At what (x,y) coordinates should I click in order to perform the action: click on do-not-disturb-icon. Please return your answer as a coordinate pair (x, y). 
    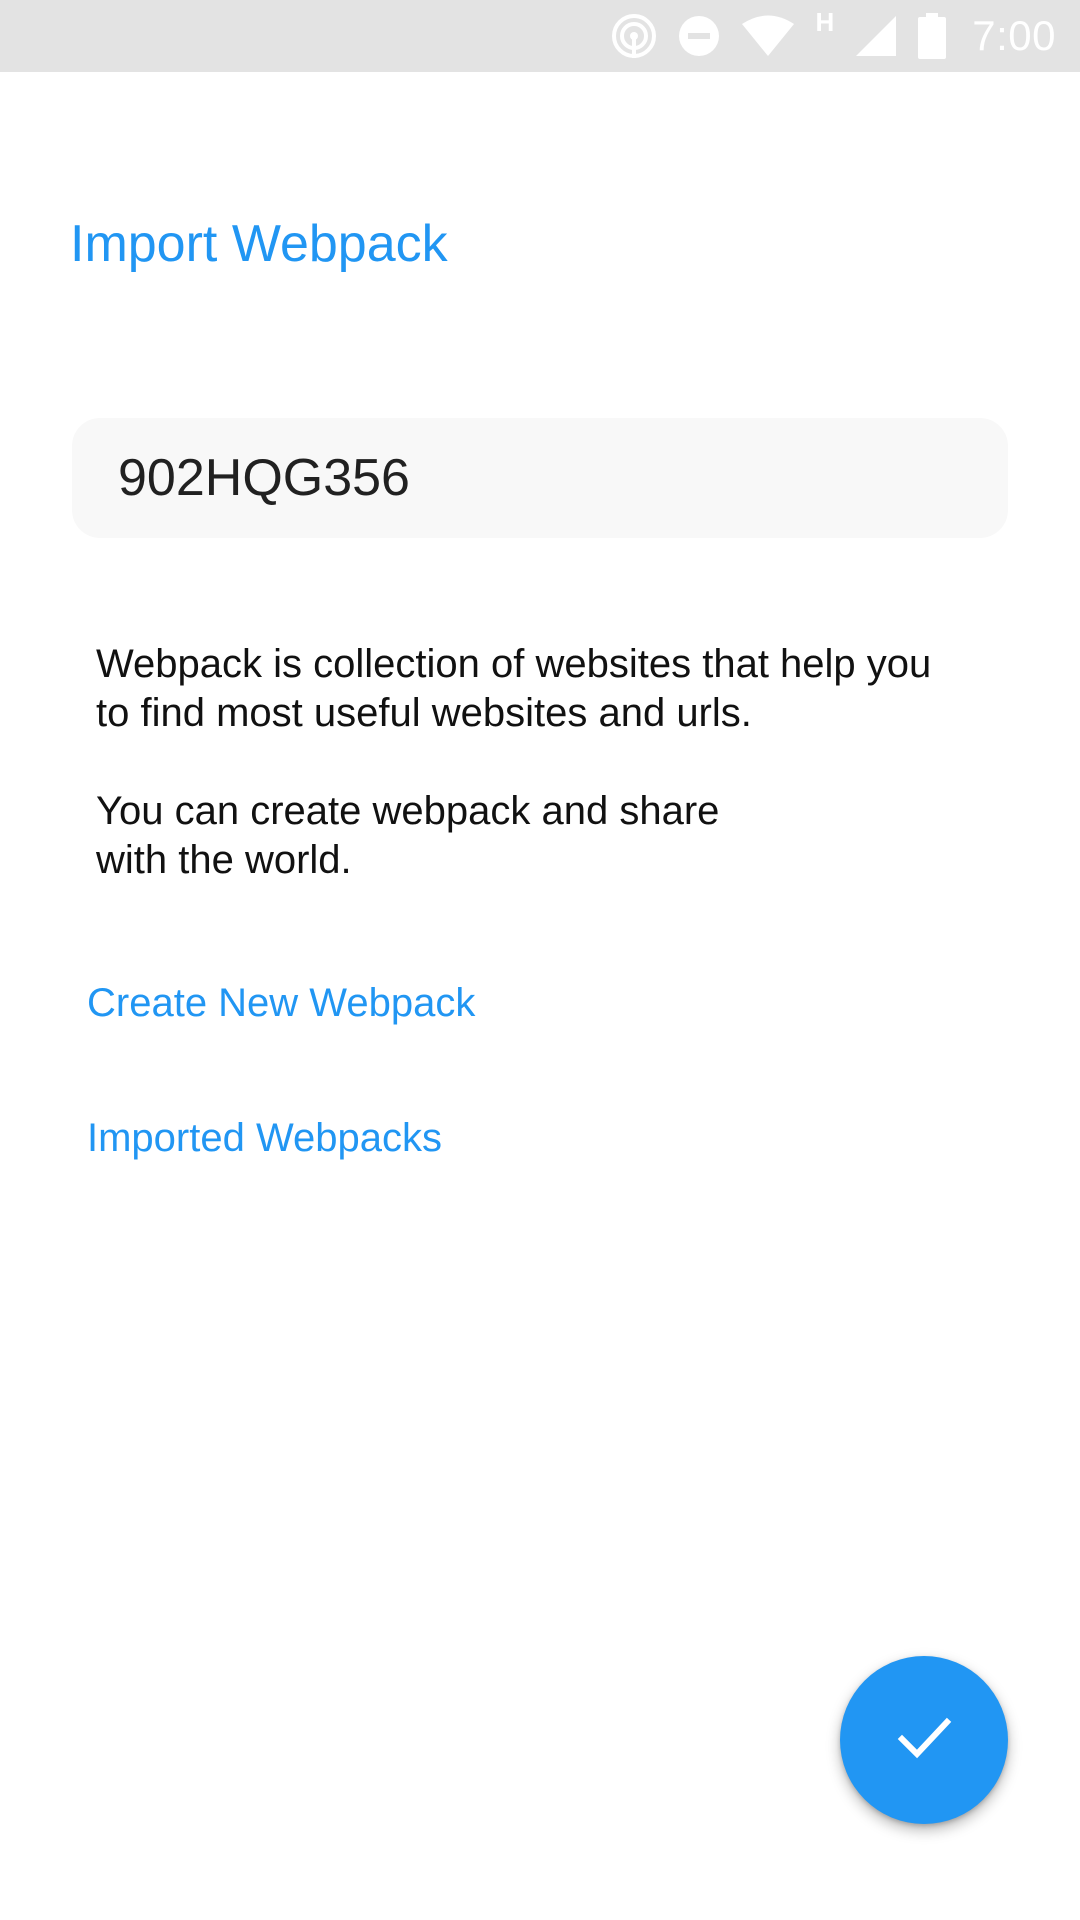
    Looking at the image, I should click on (699, 36).